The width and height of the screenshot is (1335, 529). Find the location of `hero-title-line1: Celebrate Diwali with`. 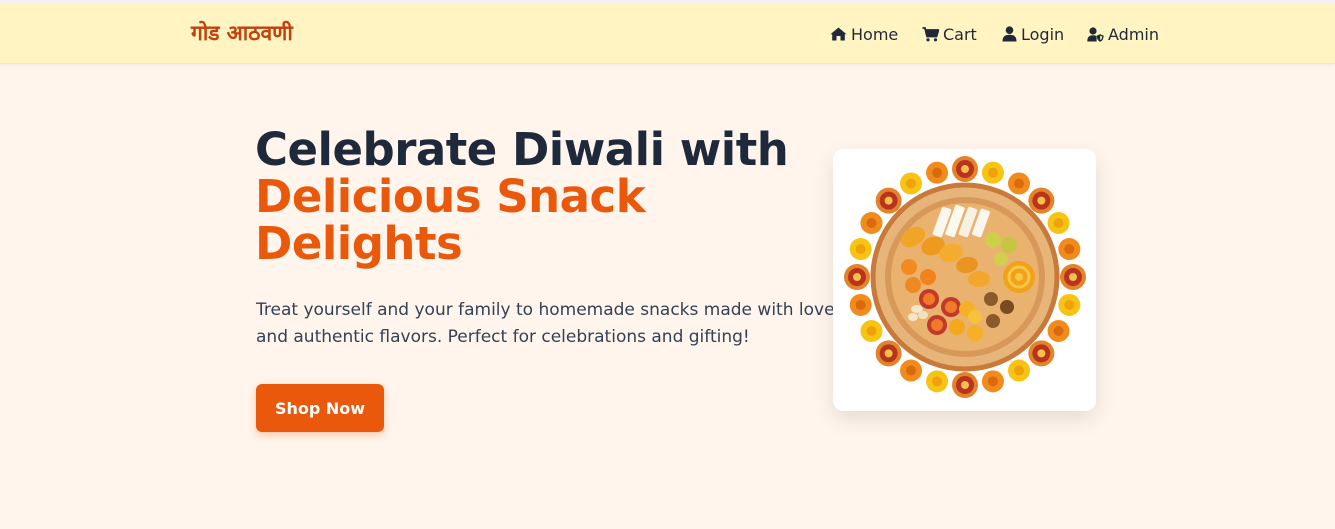

hero-title-line1: Celebrate Diwali with is located at coordinates (522, 149).